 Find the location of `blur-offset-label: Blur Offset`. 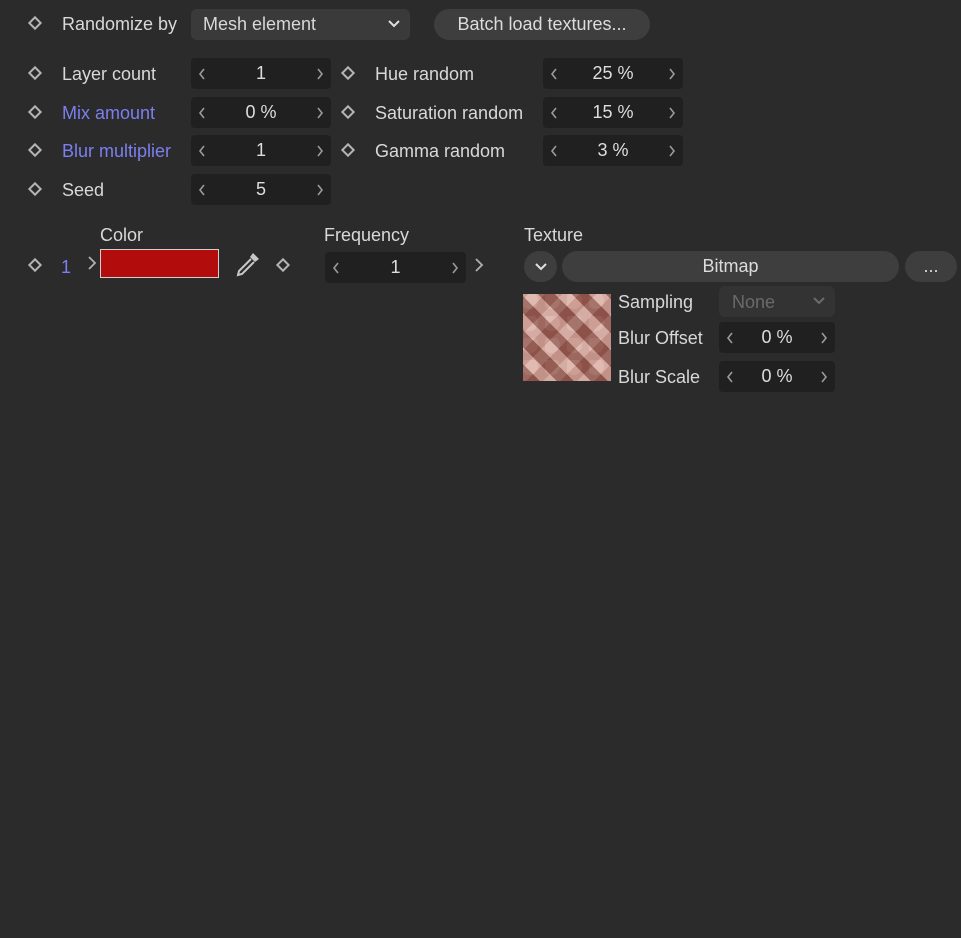

blur-offset-label: Blur Offset is located at coordinates (660, 338).